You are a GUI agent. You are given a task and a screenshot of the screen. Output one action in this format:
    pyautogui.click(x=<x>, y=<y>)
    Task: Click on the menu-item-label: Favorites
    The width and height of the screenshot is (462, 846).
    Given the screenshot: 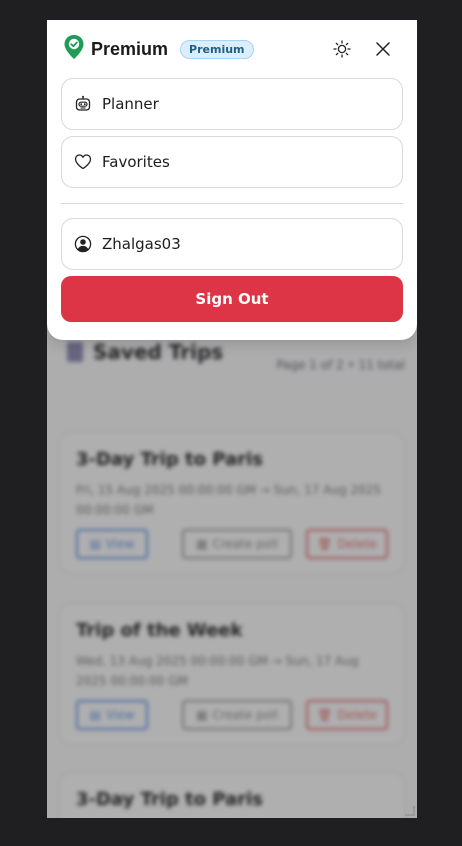 What is the action you would take?
    pyautogui.click(x=136, y=162)
    